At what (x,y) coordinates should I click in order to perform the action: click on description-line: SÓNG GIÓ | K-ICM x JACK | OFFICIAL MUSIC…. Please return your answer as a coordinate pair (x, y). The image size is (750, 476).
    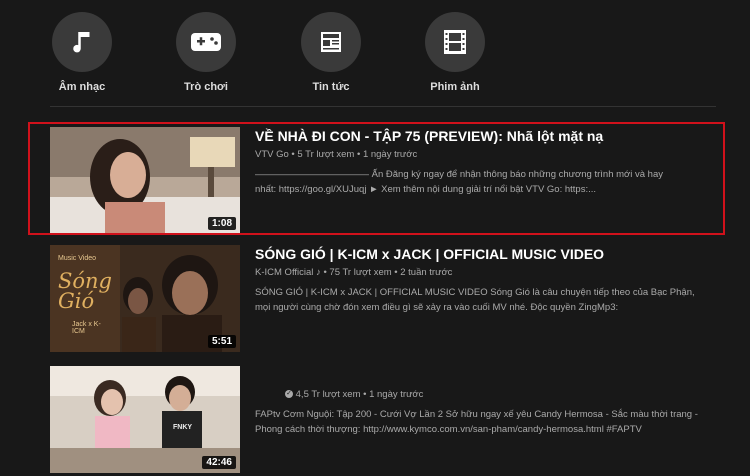
    Looking at the image, I should click on (475, 292).